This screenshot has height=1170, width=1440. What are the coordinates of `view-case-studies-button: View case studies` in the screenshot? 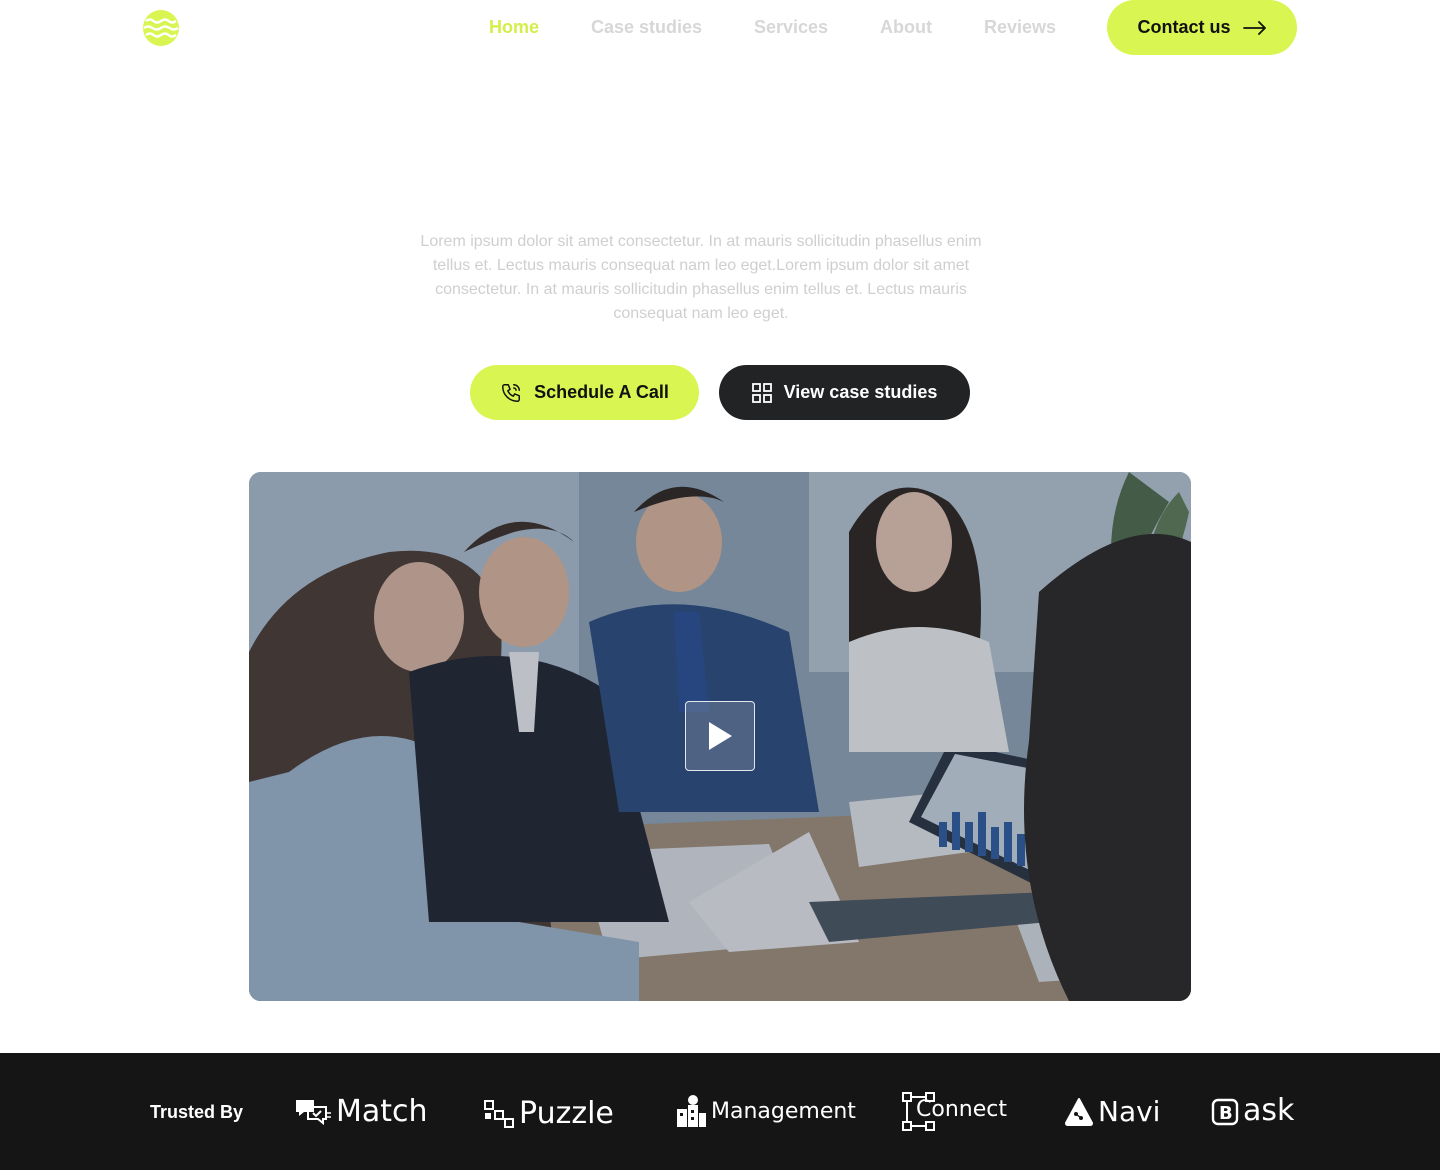 It's located at (844, 392).